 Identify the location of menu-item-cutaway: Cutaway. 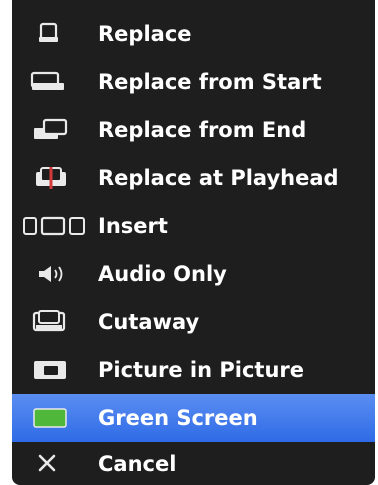
(193, 322).